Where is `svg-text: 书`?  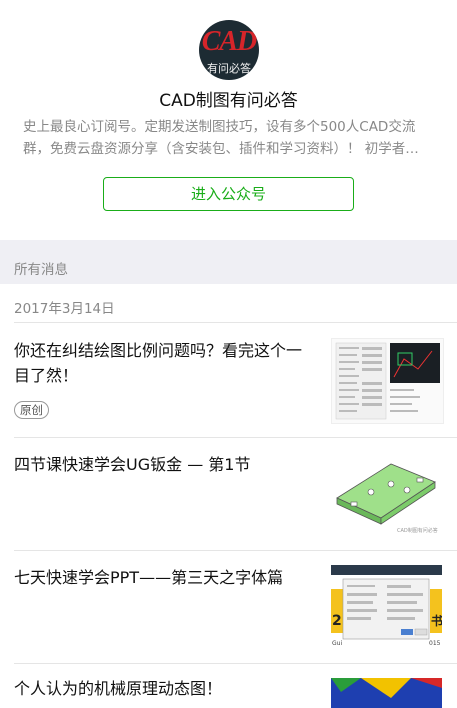 svg-text: 书 is located at coordinates (436, 620).